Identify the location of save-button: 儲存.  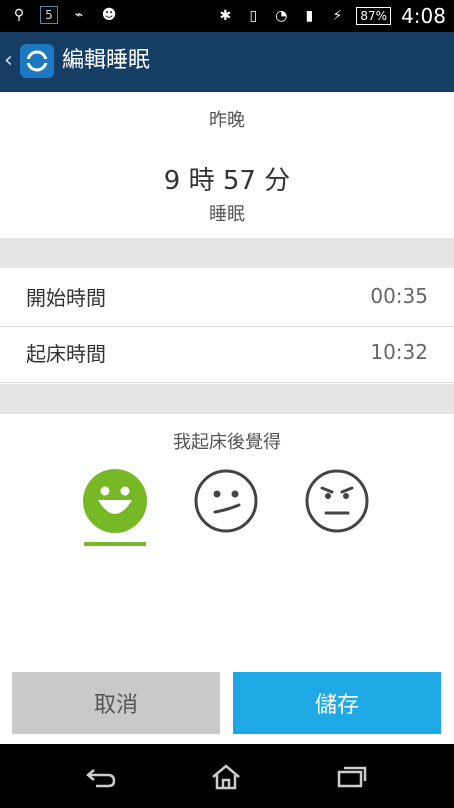
(337, 703).